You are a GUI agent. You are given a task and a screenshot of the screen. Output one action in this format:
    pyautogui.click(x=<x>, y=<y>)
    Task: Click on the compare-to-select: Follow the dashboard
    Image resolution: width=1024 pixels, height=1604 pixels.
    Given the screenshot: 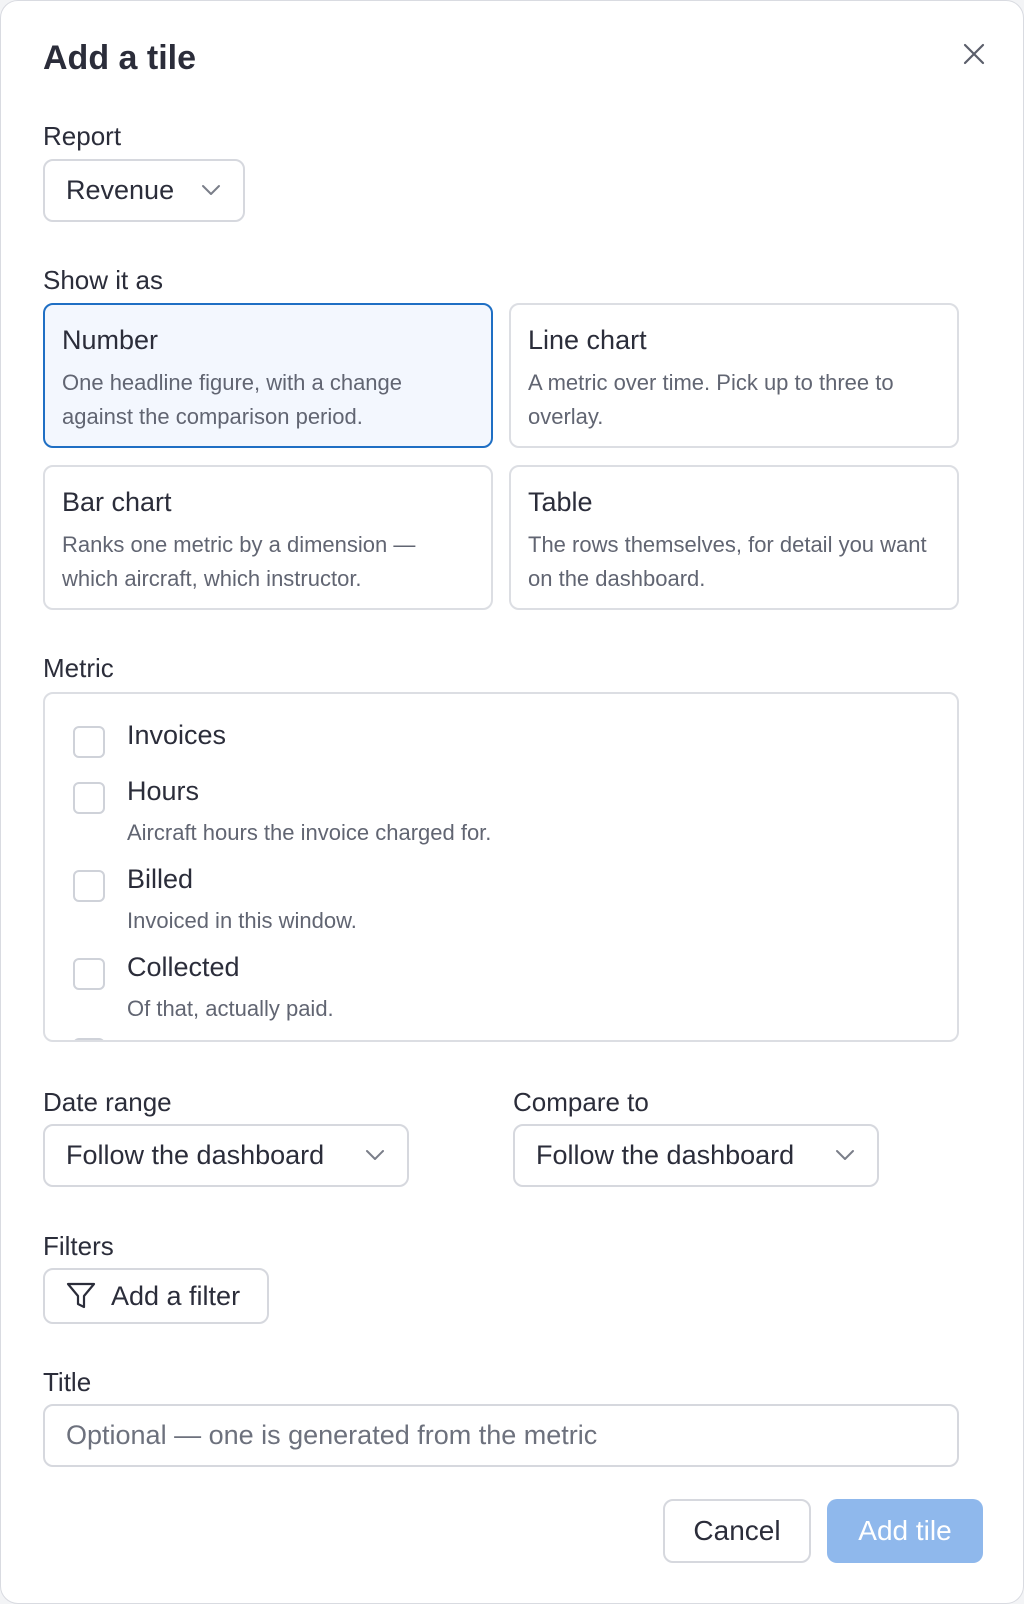 What is the action you would take?
    pyautogui.click(x=696, y=1155)
    